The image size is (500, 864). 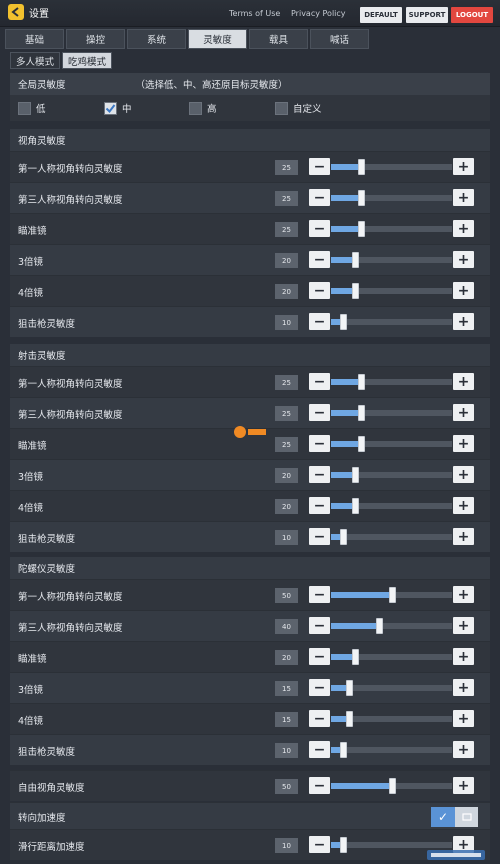 What do you see at coordinates (118, 108) in the screenshot?
I see `option-medium: 中` at bounding box center [118, 108].